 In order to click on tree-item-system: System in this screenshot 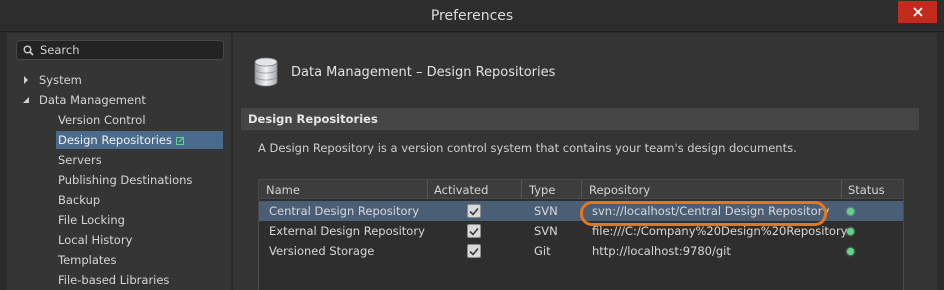, I will do `click(119, 80)`.